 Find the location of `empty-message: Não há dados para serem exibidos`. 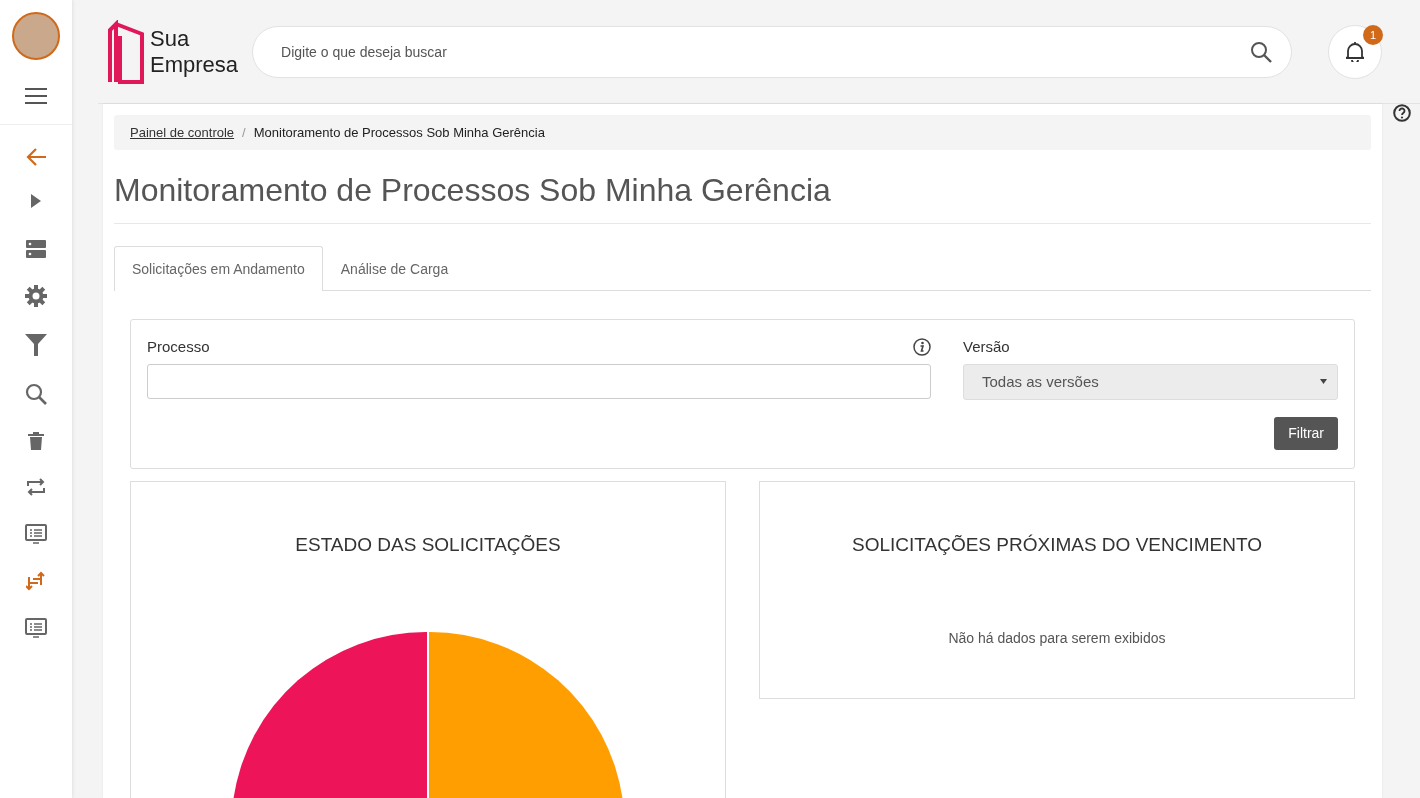

empty-message: Não há dados para serem exibidos is located at coordinates (1057, 638).